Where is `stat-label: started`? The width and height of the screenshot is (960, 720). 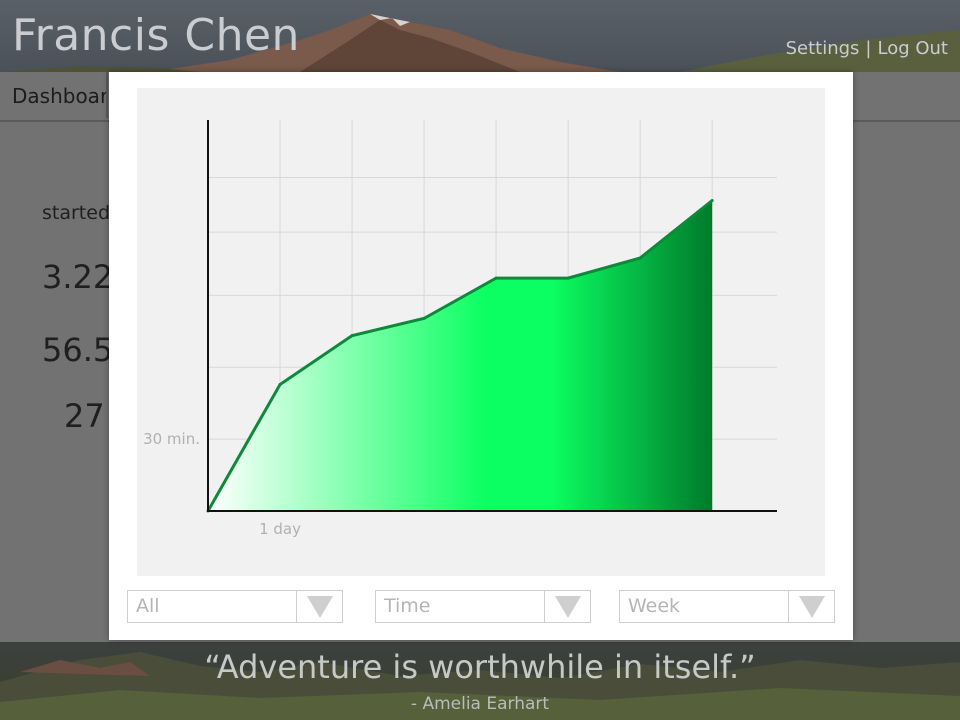 stat-label: started is located at coordinates (76, 213).